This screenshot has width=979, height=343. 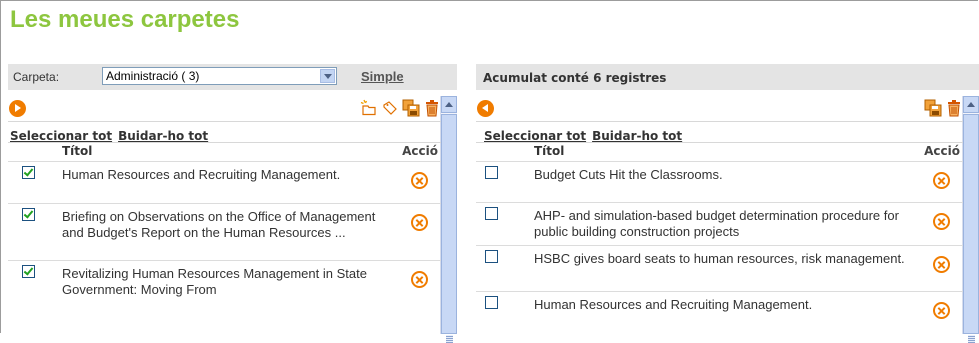 What do you see at coordinates (628, 174) in the screenshot?
I see `row-title: Budget Cuts Hit the Classrooms.` at bounding box center [628, 174].